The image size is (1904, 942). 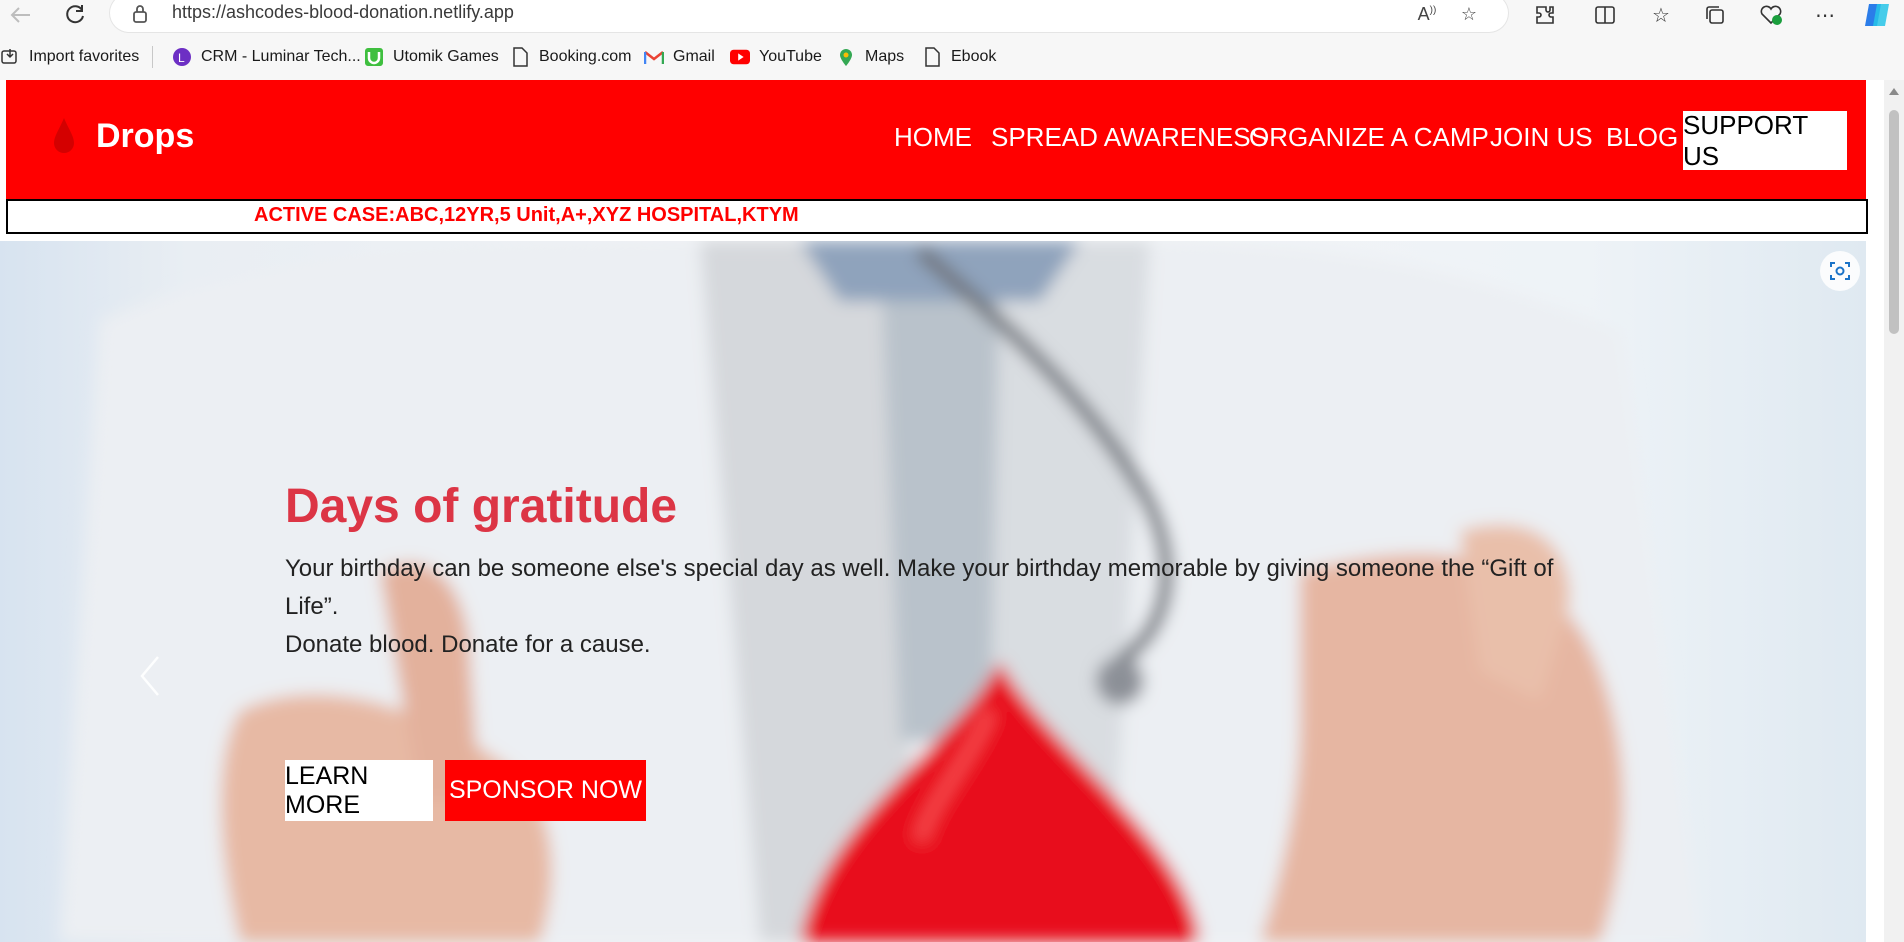 What do you see at coordinates (1541, 137) in the screenshot?
I see `nav-join-us: JOIN US` at bounding box center [1541, 137].